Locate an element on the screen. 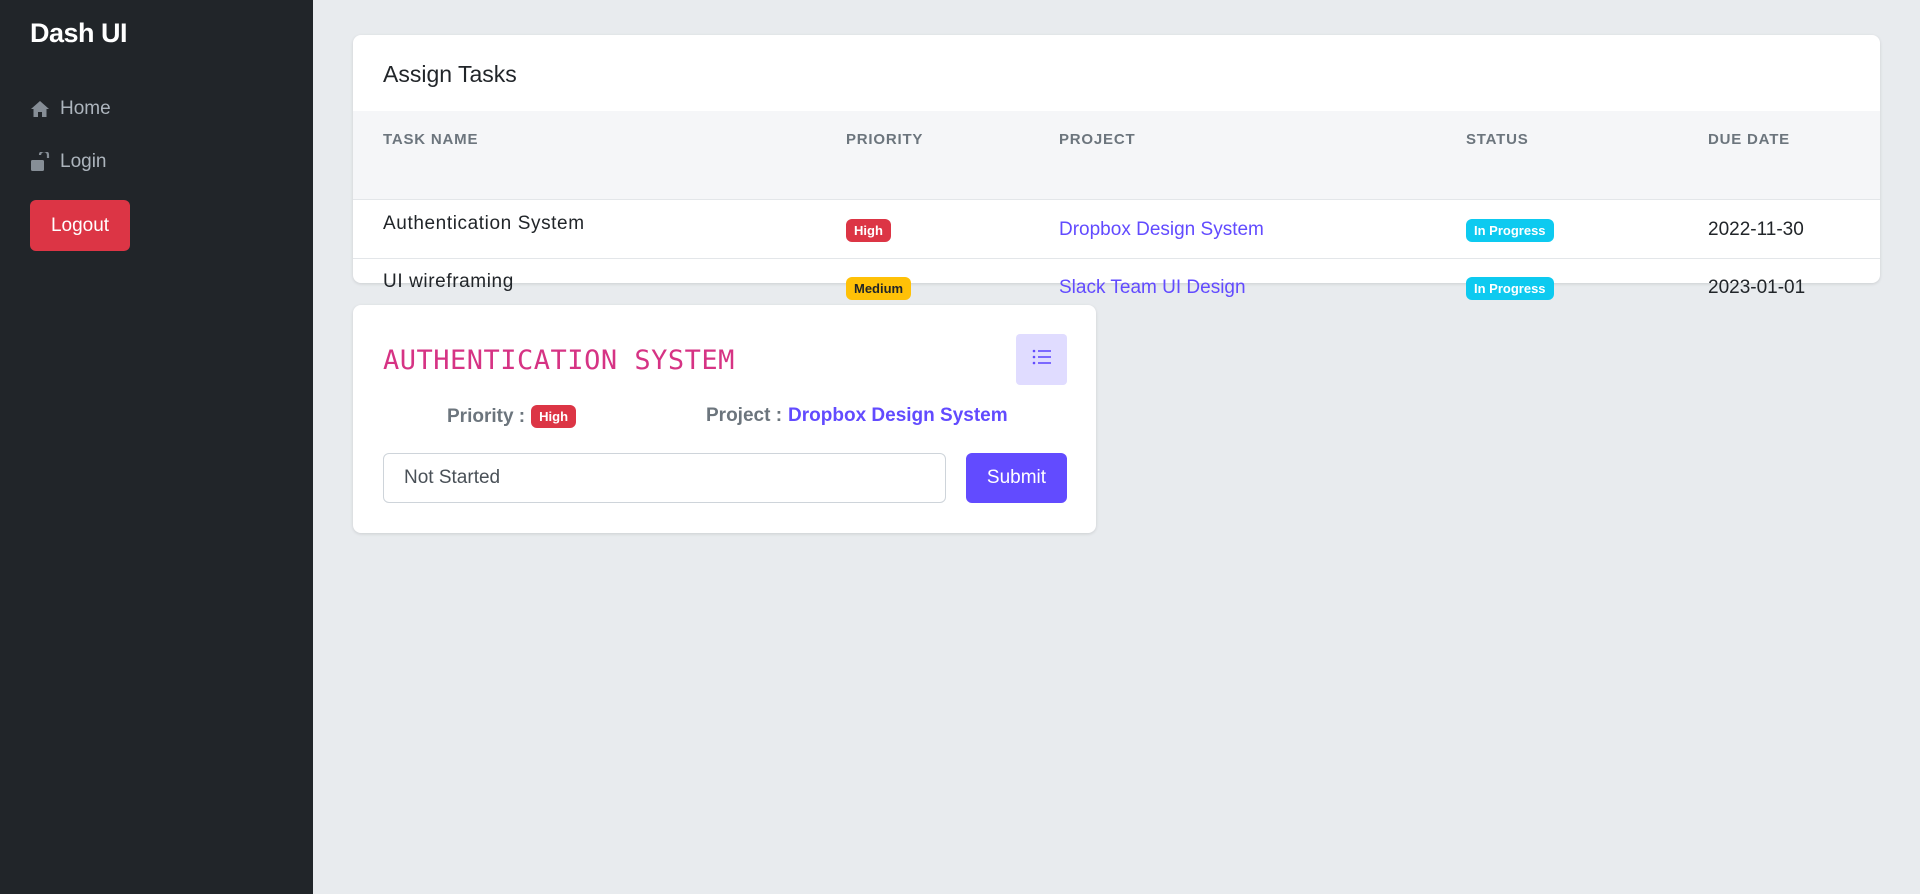 The image size is (1920, 894). priority-meta: Priority : High is located at coordinates (512, 416).